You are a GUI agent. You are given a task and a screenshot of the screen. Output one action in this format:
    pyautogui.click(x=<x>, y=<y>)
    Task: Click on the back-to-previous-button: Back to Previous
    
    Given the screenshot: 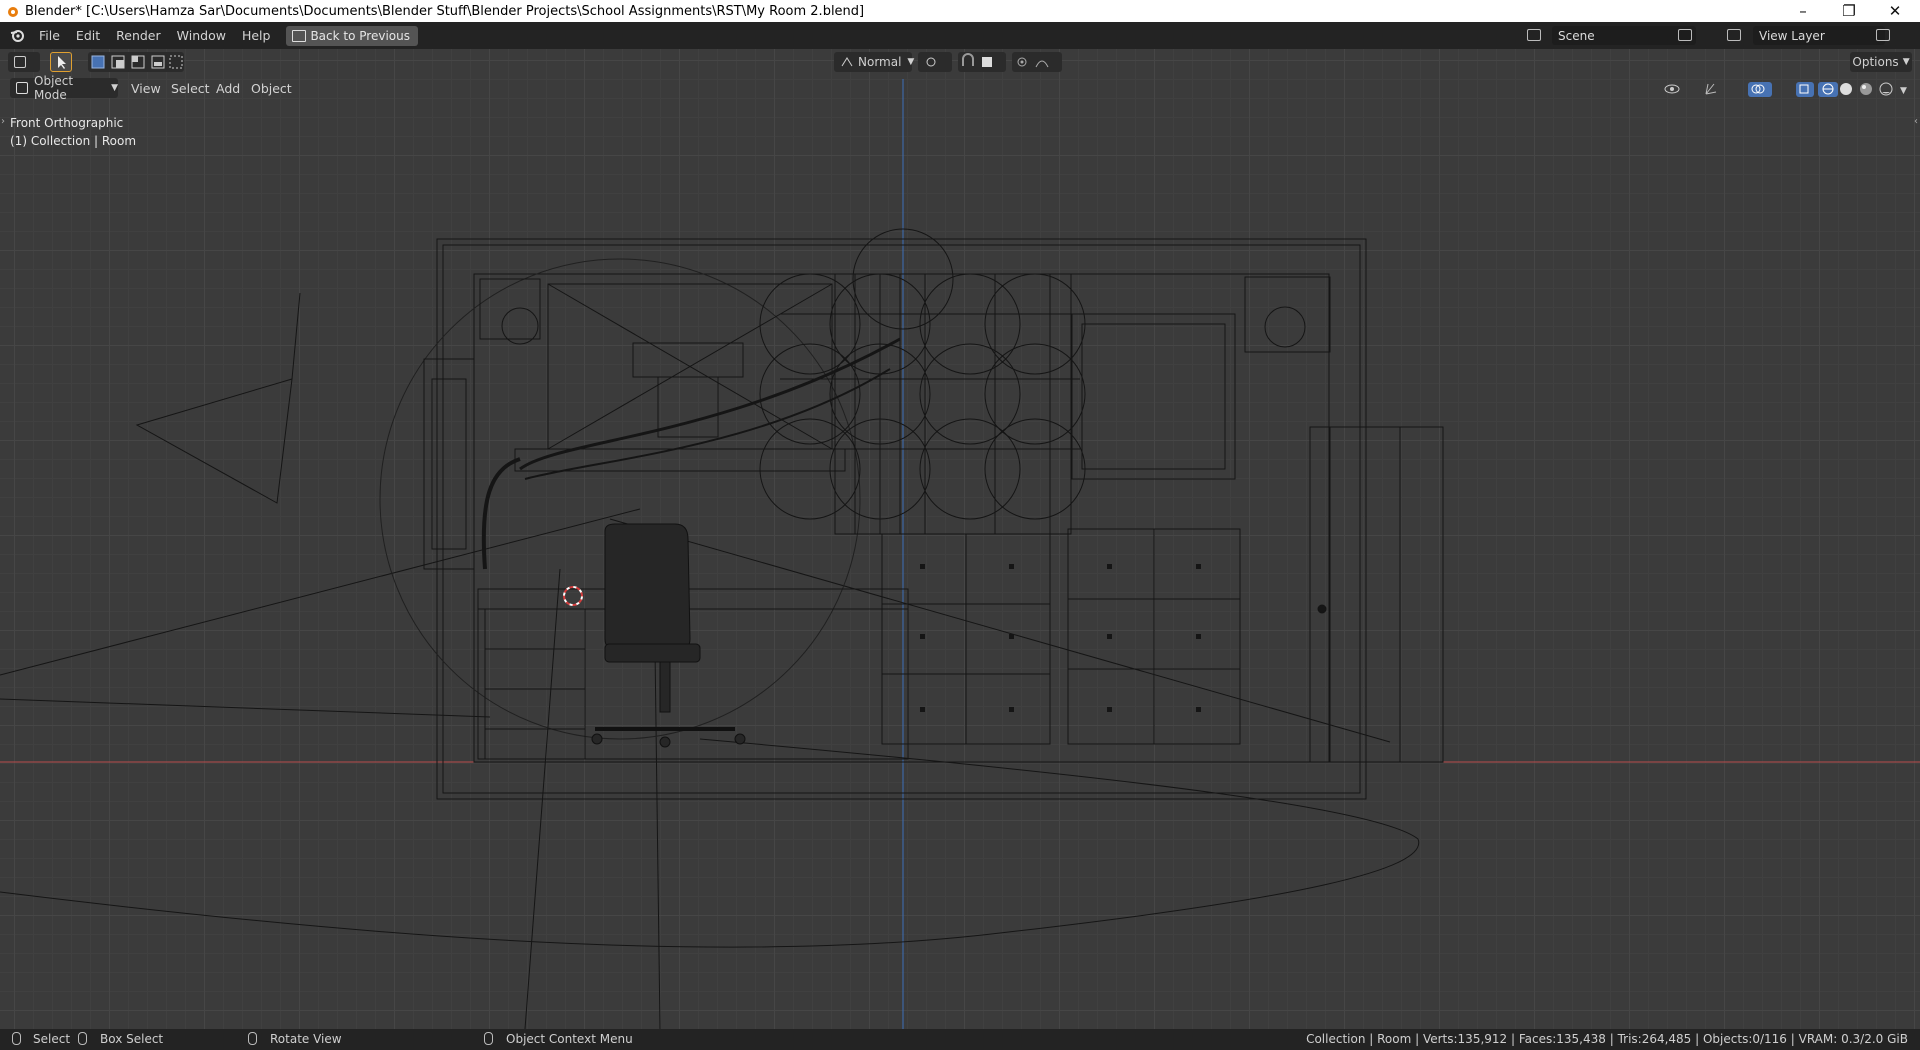 What is the action you would take?
    pyautogui.click(x=352, y=35)
    